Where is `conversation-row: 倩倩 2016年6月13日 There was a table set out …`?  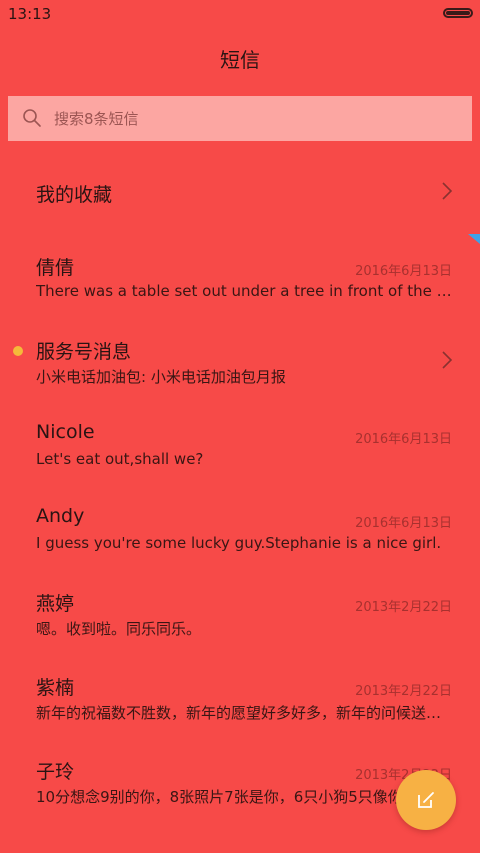 conversation-row: 倩倩 2016年6月13日 There was a table set out … is located at coordinates (240, 276).